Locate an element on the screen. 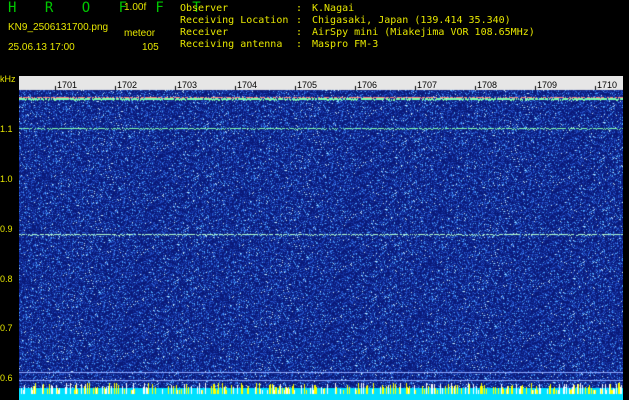 This screenshot has width=629, height=400. x-tick: 1701 is located at coordinates (67, 85).